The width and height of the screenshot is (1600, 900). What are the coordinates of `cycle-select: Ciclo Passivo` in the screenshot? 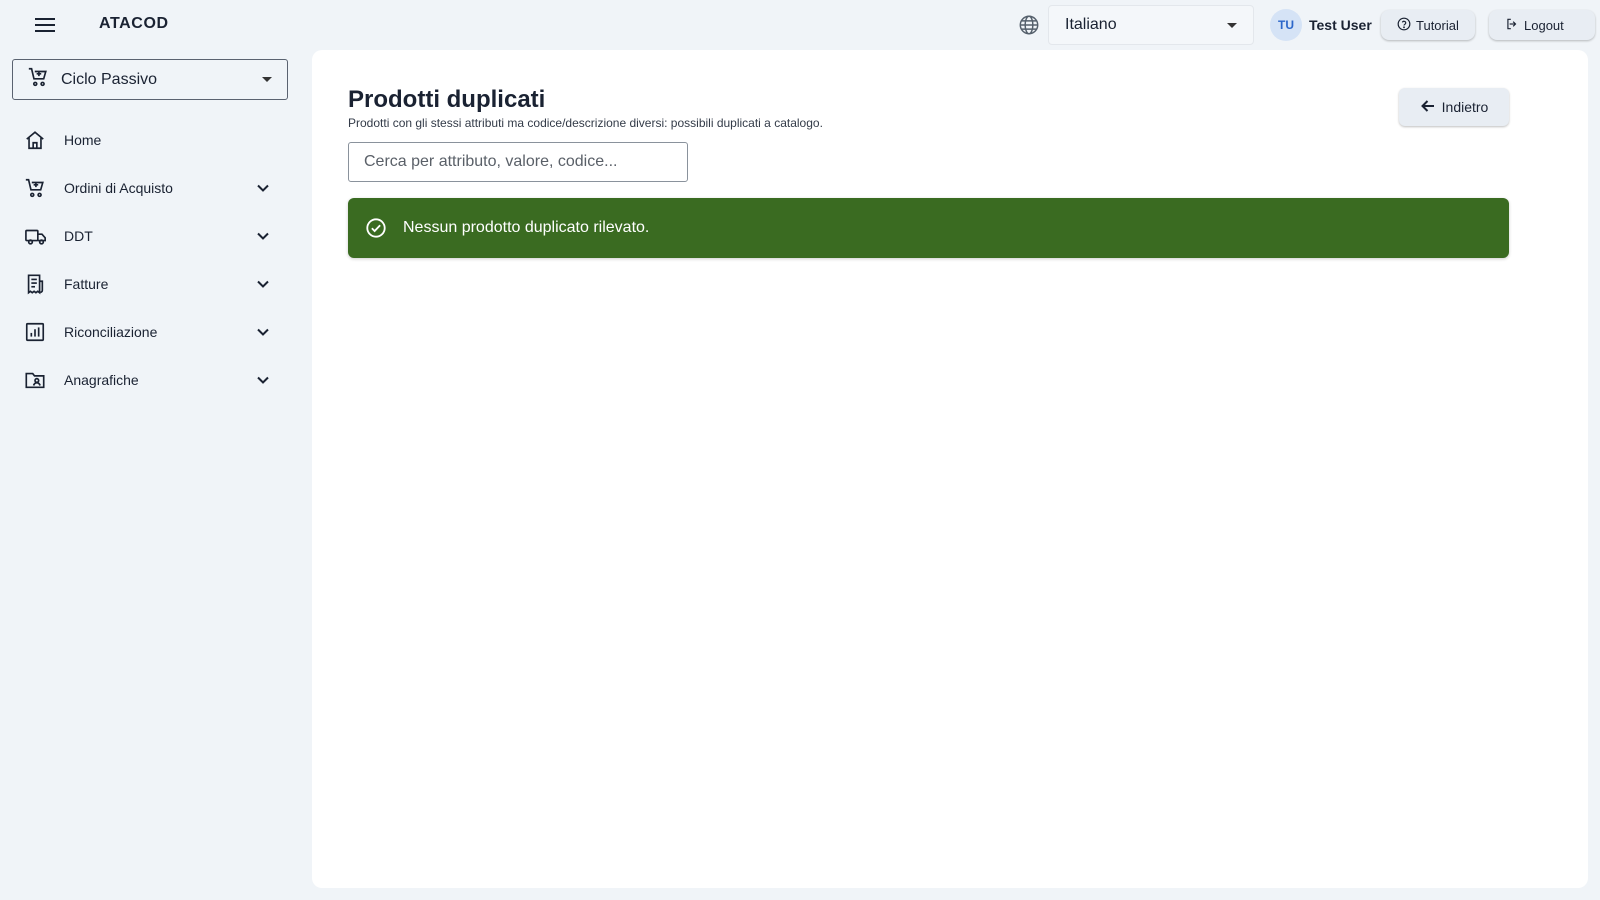 It's located at (150, 79).